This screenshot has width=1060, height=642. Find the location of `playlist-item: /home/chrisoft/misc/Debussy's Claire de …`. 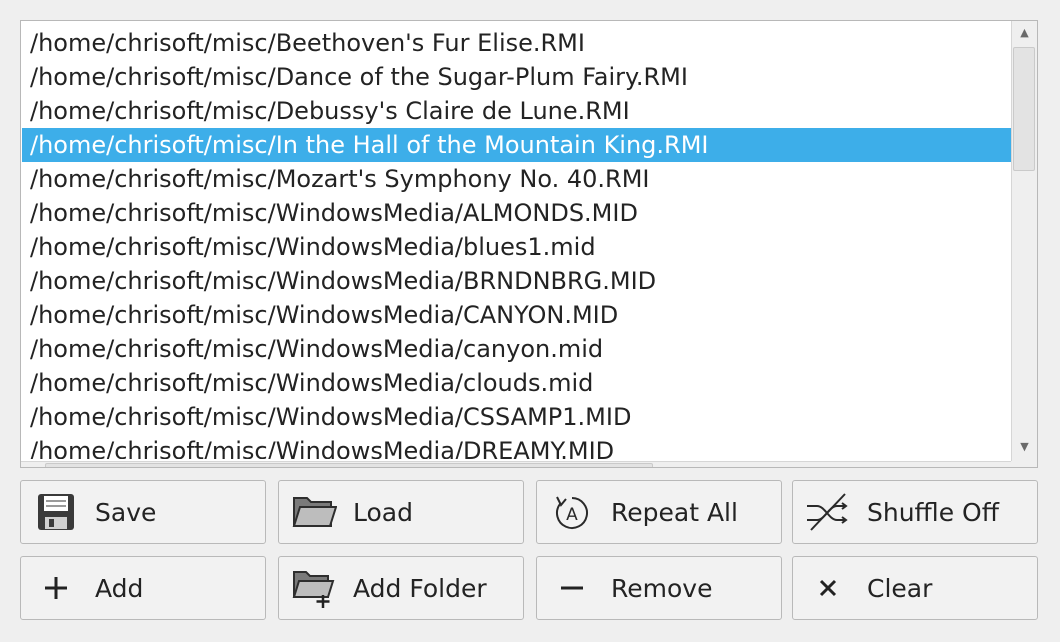

playlist-item: /home/chrisoft/misc/Debussy's Claire de … is located at coordinates (517, 111).